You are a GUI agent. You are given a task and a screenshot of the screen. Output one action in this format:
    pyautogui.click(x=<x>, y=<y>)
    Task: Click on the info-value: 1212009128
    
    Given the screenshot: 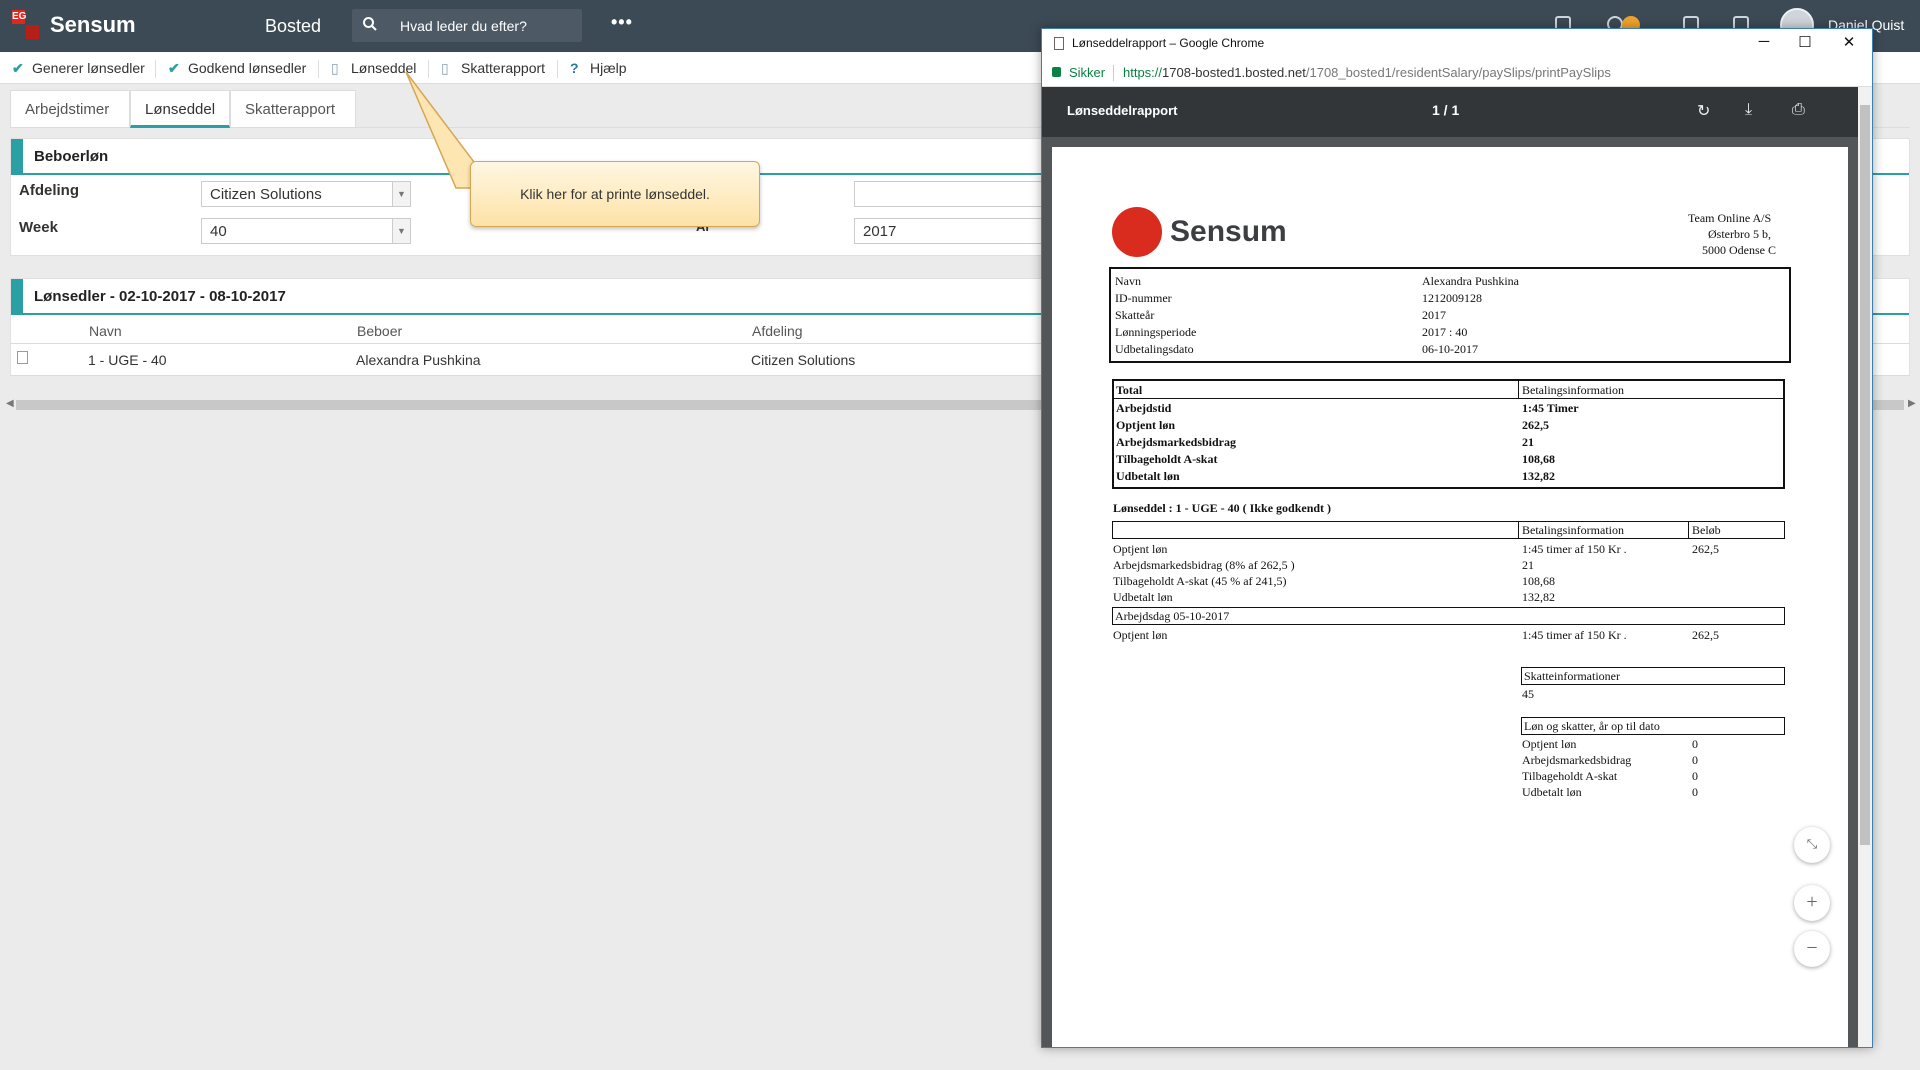 What is the action you would take?
    pyautogui.click(x=1452, y=298)
    